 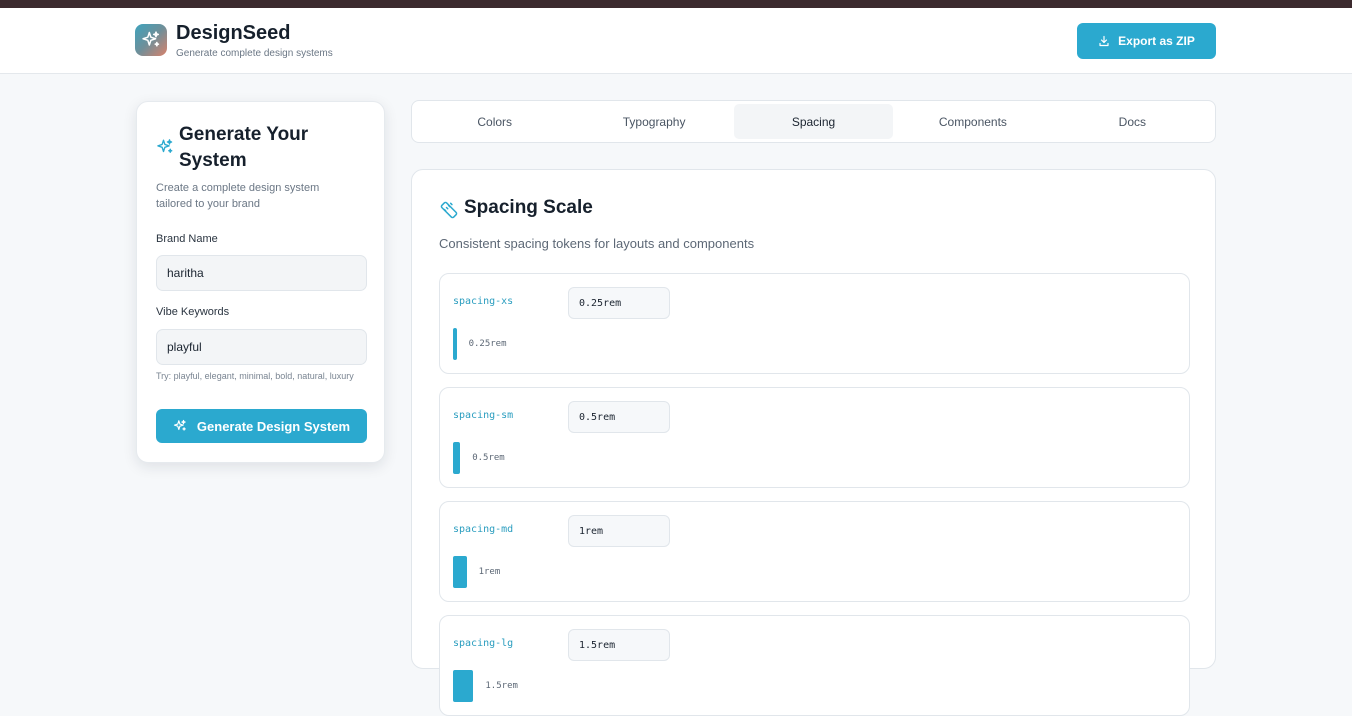 I want to click on tab-components: Components, so click(x=972, y=121).